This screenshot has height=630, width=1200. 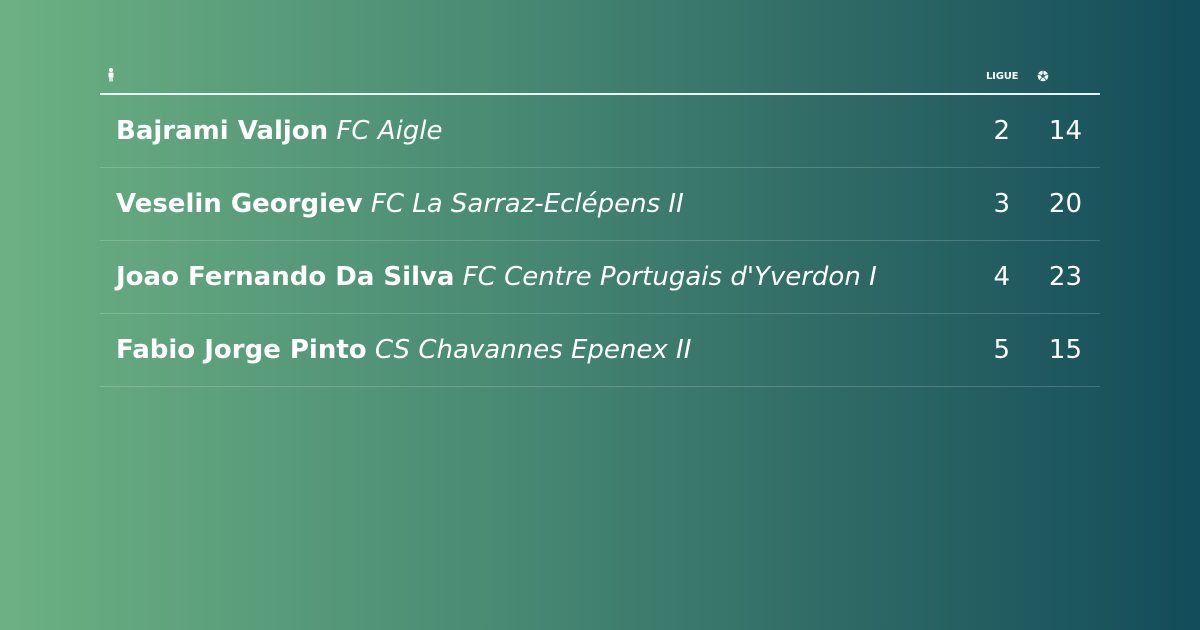 What do you see at coordinates (1043, 76) in the screenshot?
I see `soccer-ball-icon` at bounding box center [1043, 76].